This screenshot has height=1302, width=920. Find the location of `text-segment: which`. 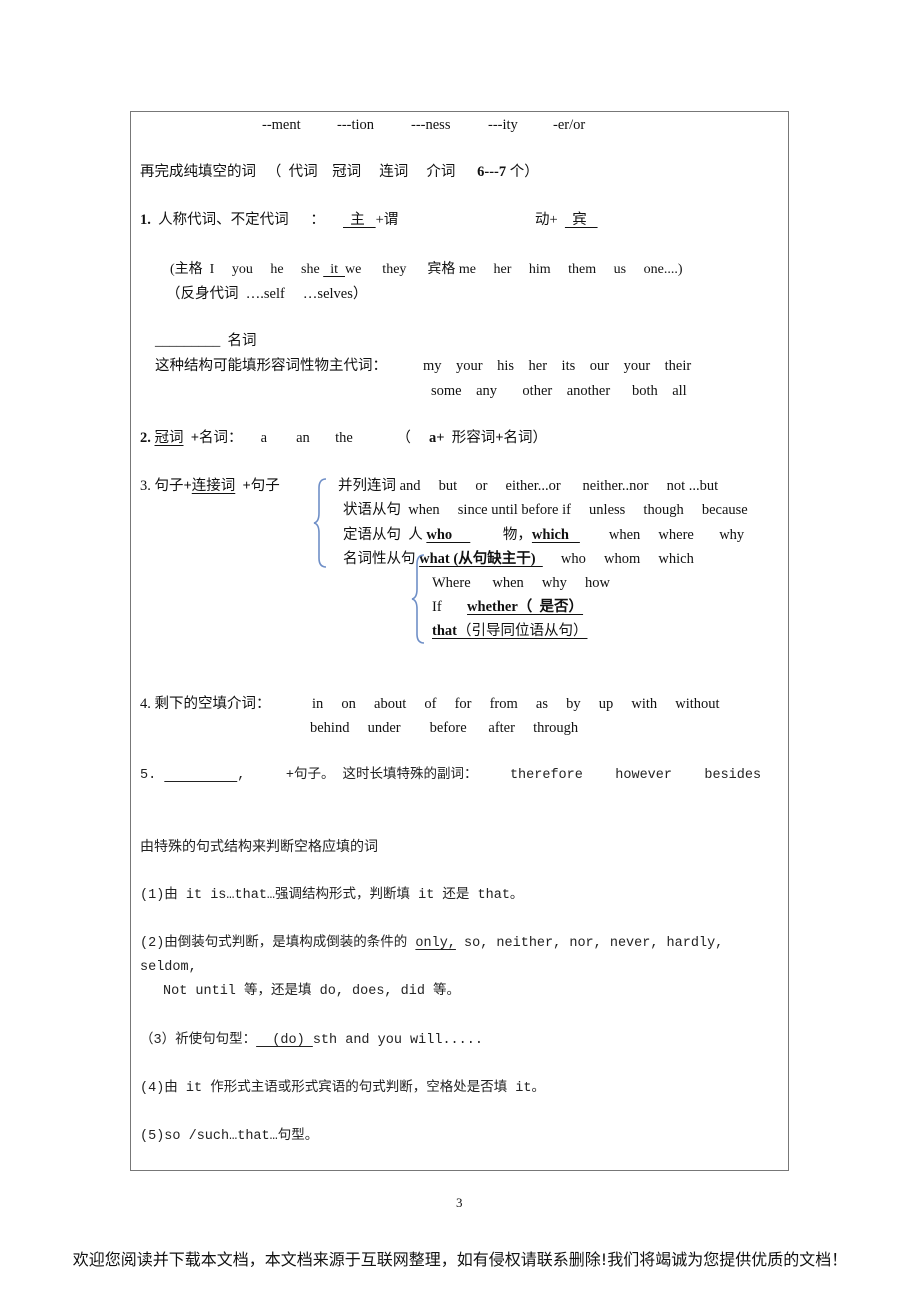

text-segment: which is located at coordinates (555, 535).